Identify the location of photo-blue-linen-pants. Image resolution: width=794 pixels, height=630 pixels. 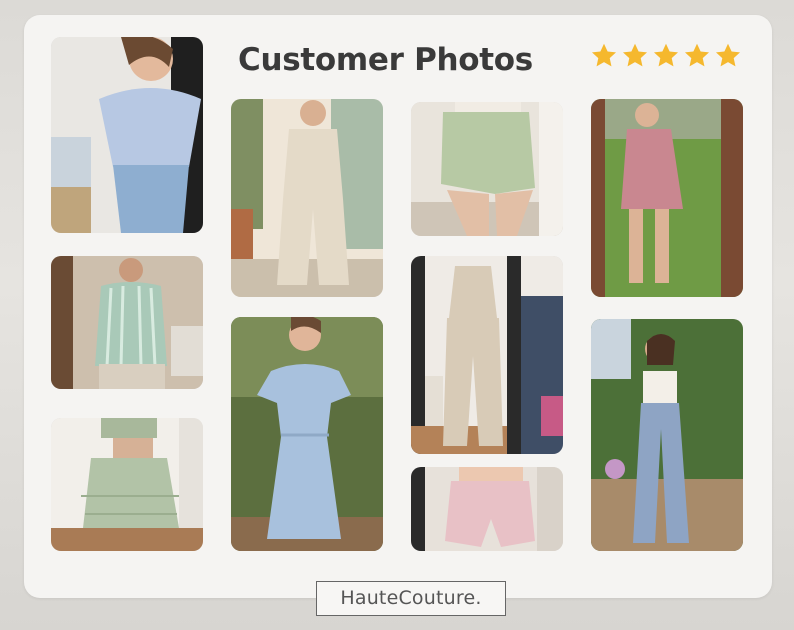
(667, 435).